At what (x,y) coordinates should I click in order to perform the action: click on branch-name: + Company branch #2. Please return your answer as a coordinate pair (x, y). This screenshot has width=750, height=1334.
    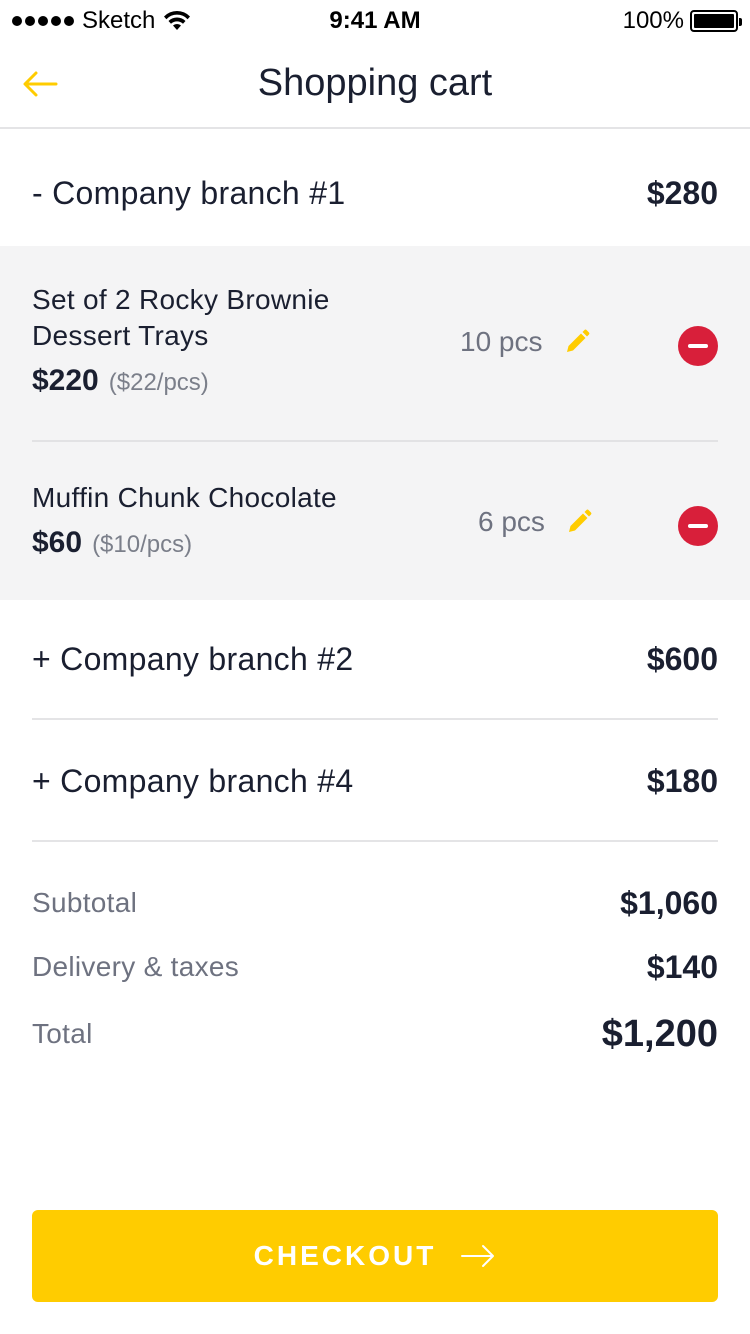
    Looking at the image, I should click on (193, 658).